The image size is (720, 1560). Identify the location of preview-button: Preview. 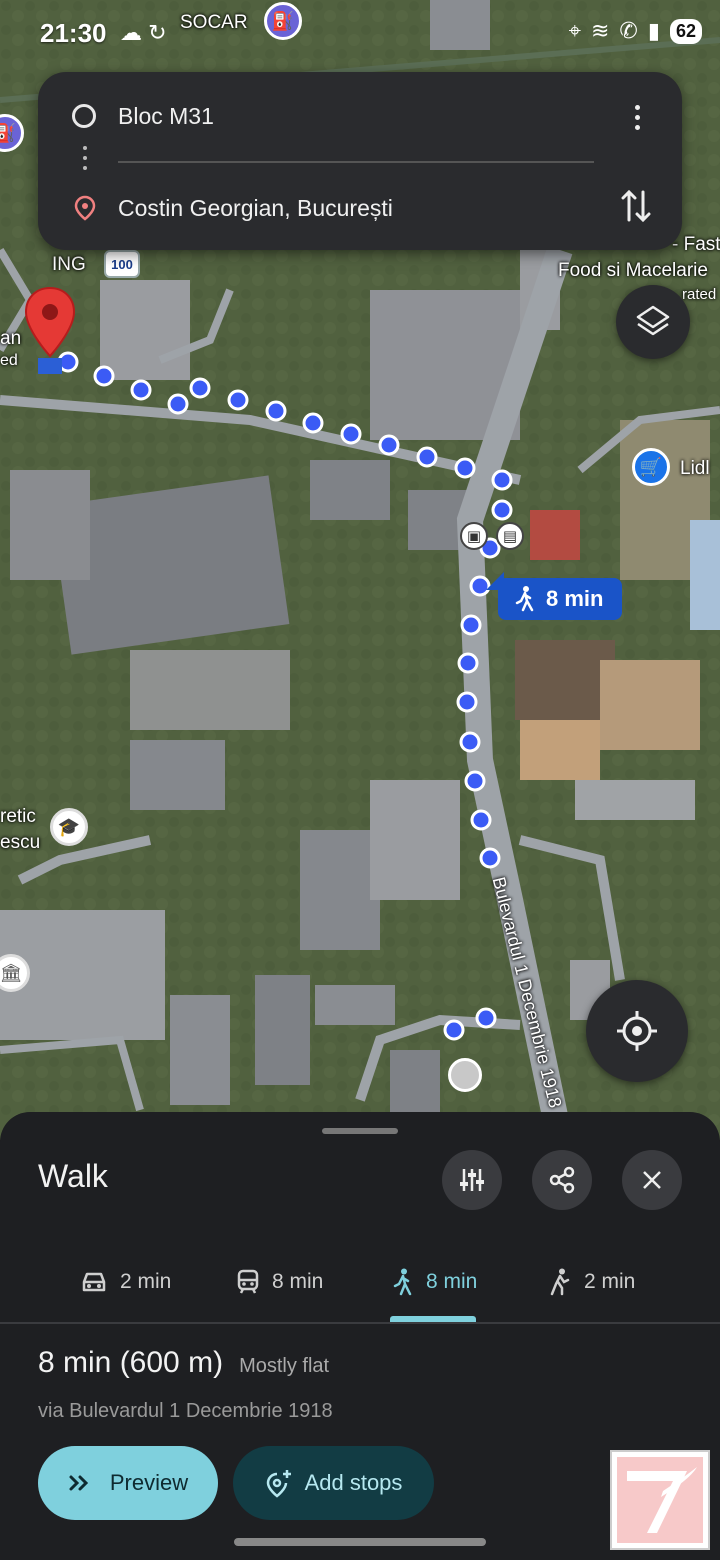
(128, 1483).